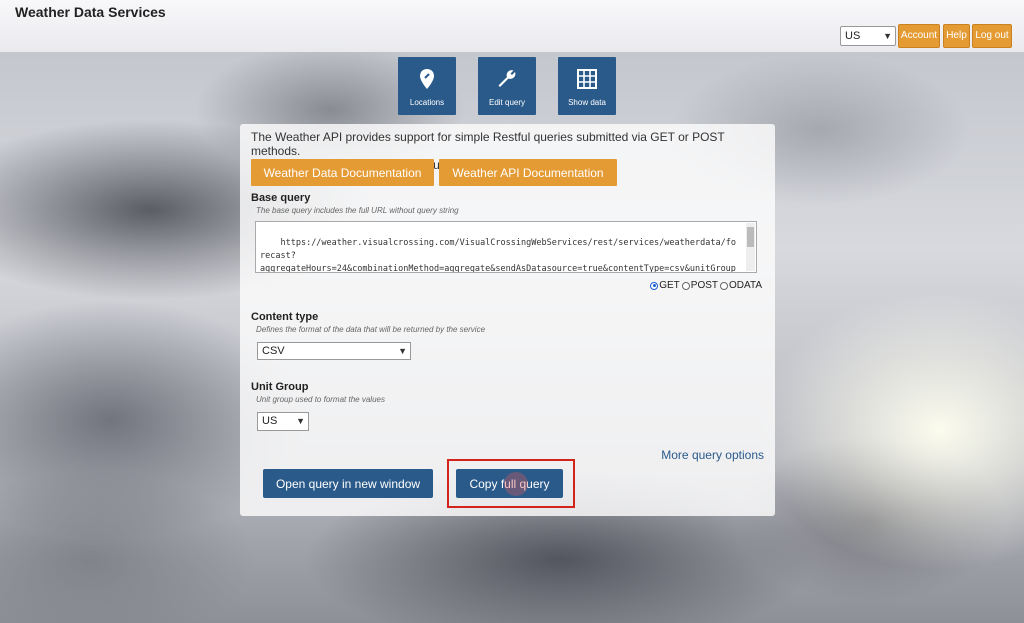 This screenshot has width=1024, height=623. I want to click on app-title: Weather Data Services, so click(90, 12).